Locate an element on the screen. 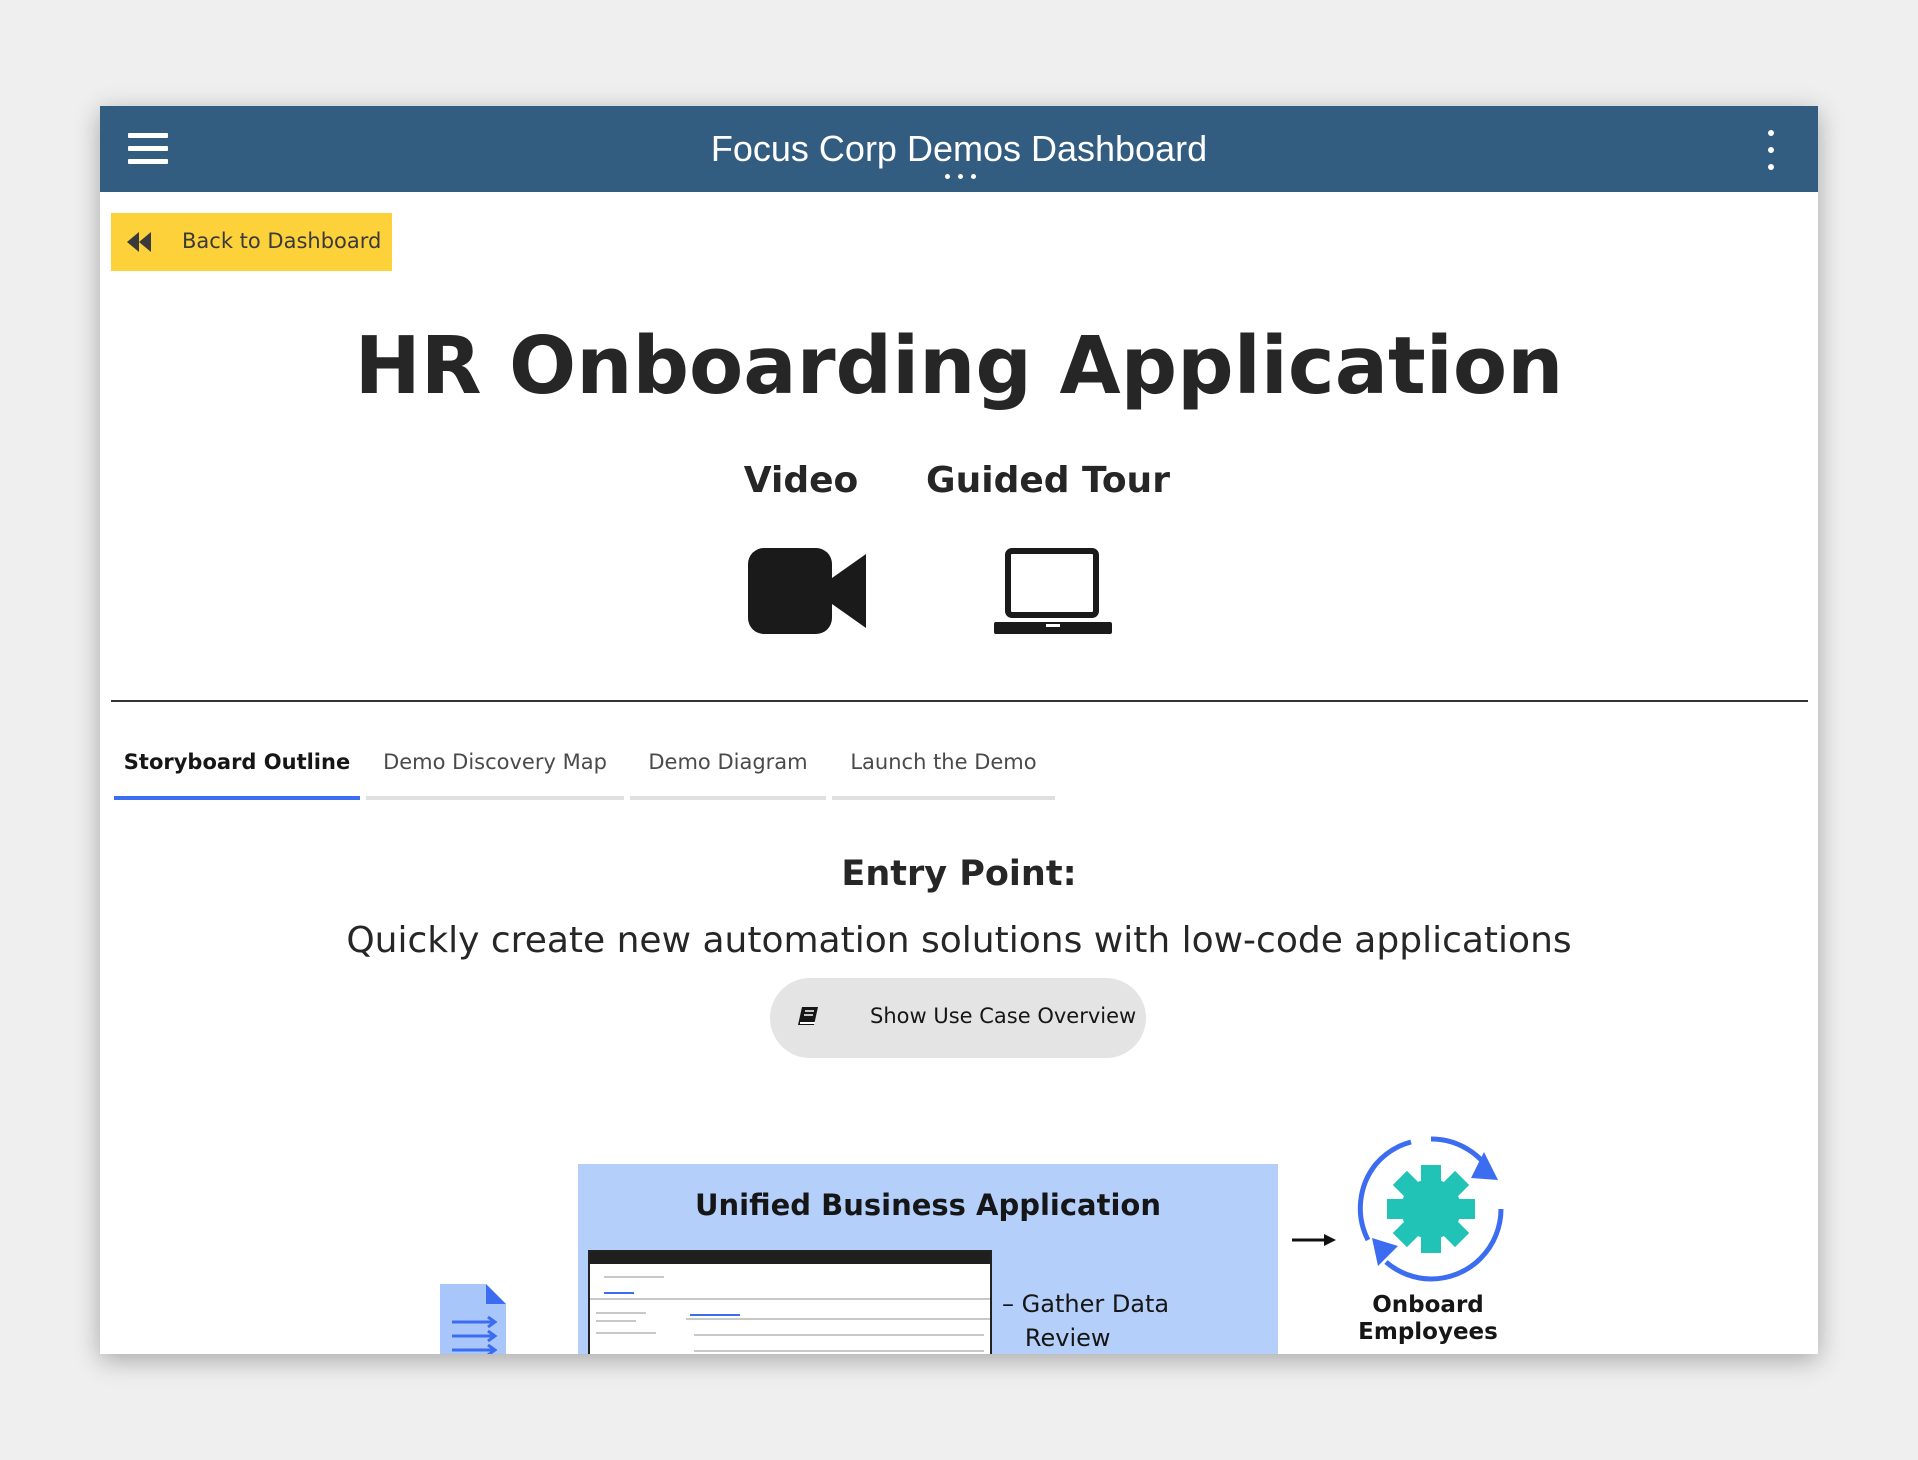 This screenshot has width=1918, height=1460. entry-point-title: Entry Point: is located at coordinates (959, 874).